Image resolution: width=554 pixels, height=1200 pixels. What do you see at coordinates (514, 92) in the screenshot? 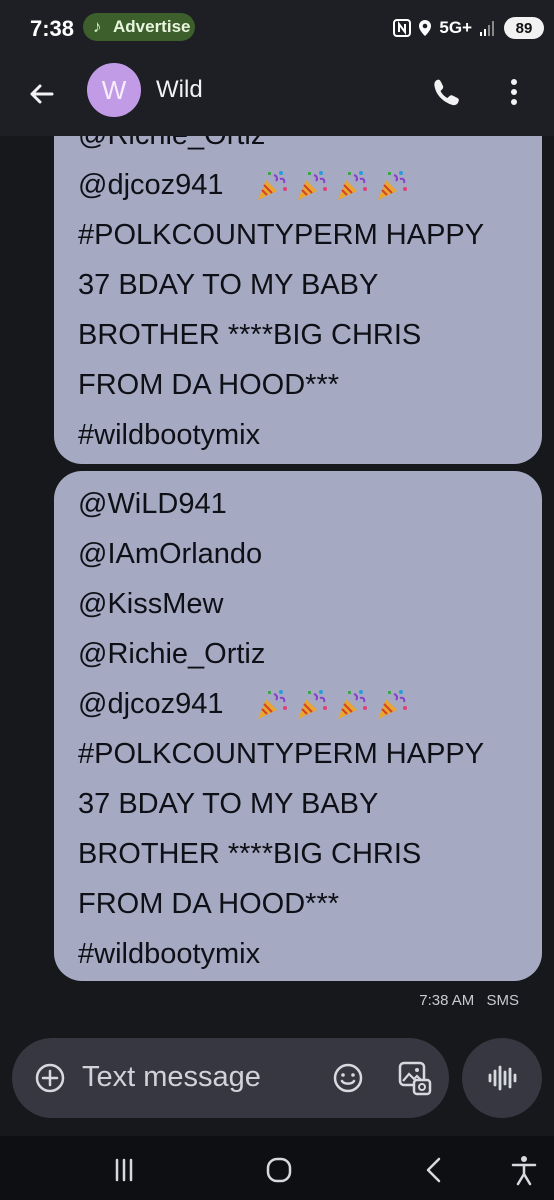
I see `more-vert-icon` at bounding box center [514, 92].